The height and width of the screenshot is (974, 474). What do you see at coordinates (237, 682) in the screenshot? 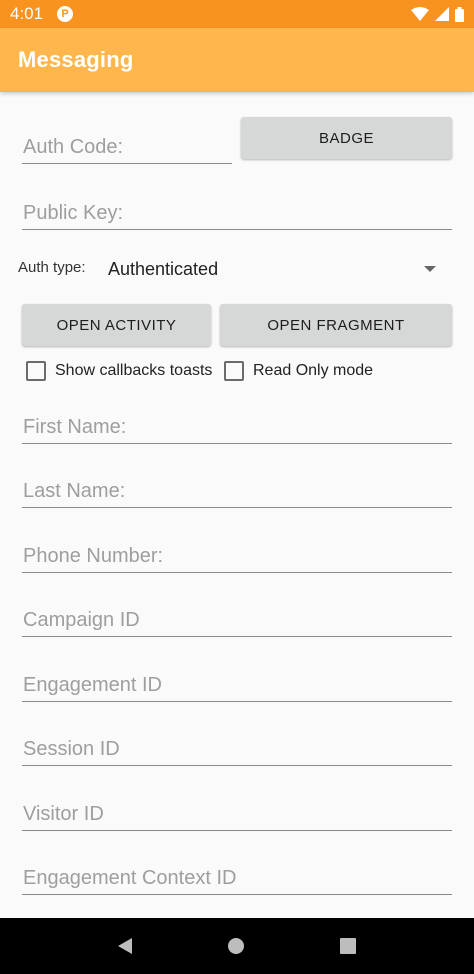
I see `engagement-id-input` at bounding box center [237, 682].